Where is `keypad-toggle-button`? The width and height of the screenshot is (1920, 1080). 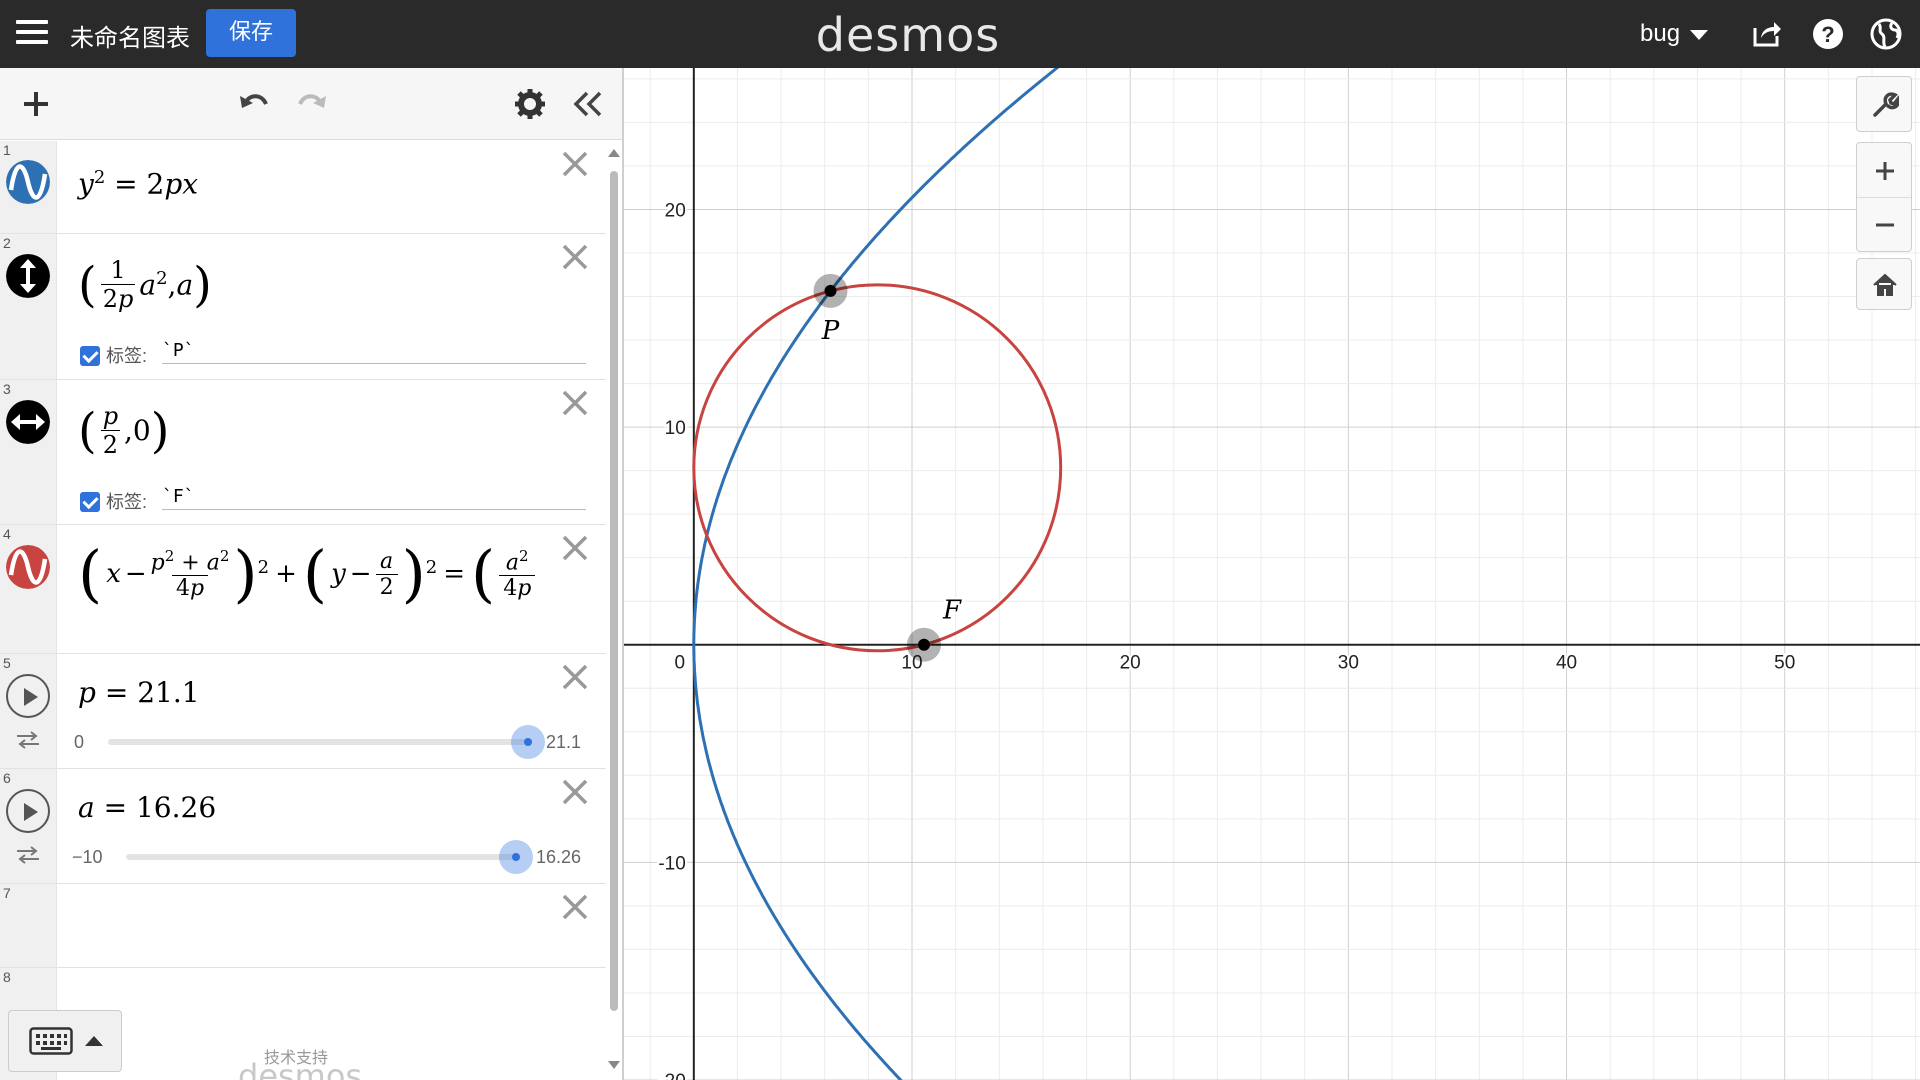
keypad-toggle-button is located at coordinates (65, 1041).